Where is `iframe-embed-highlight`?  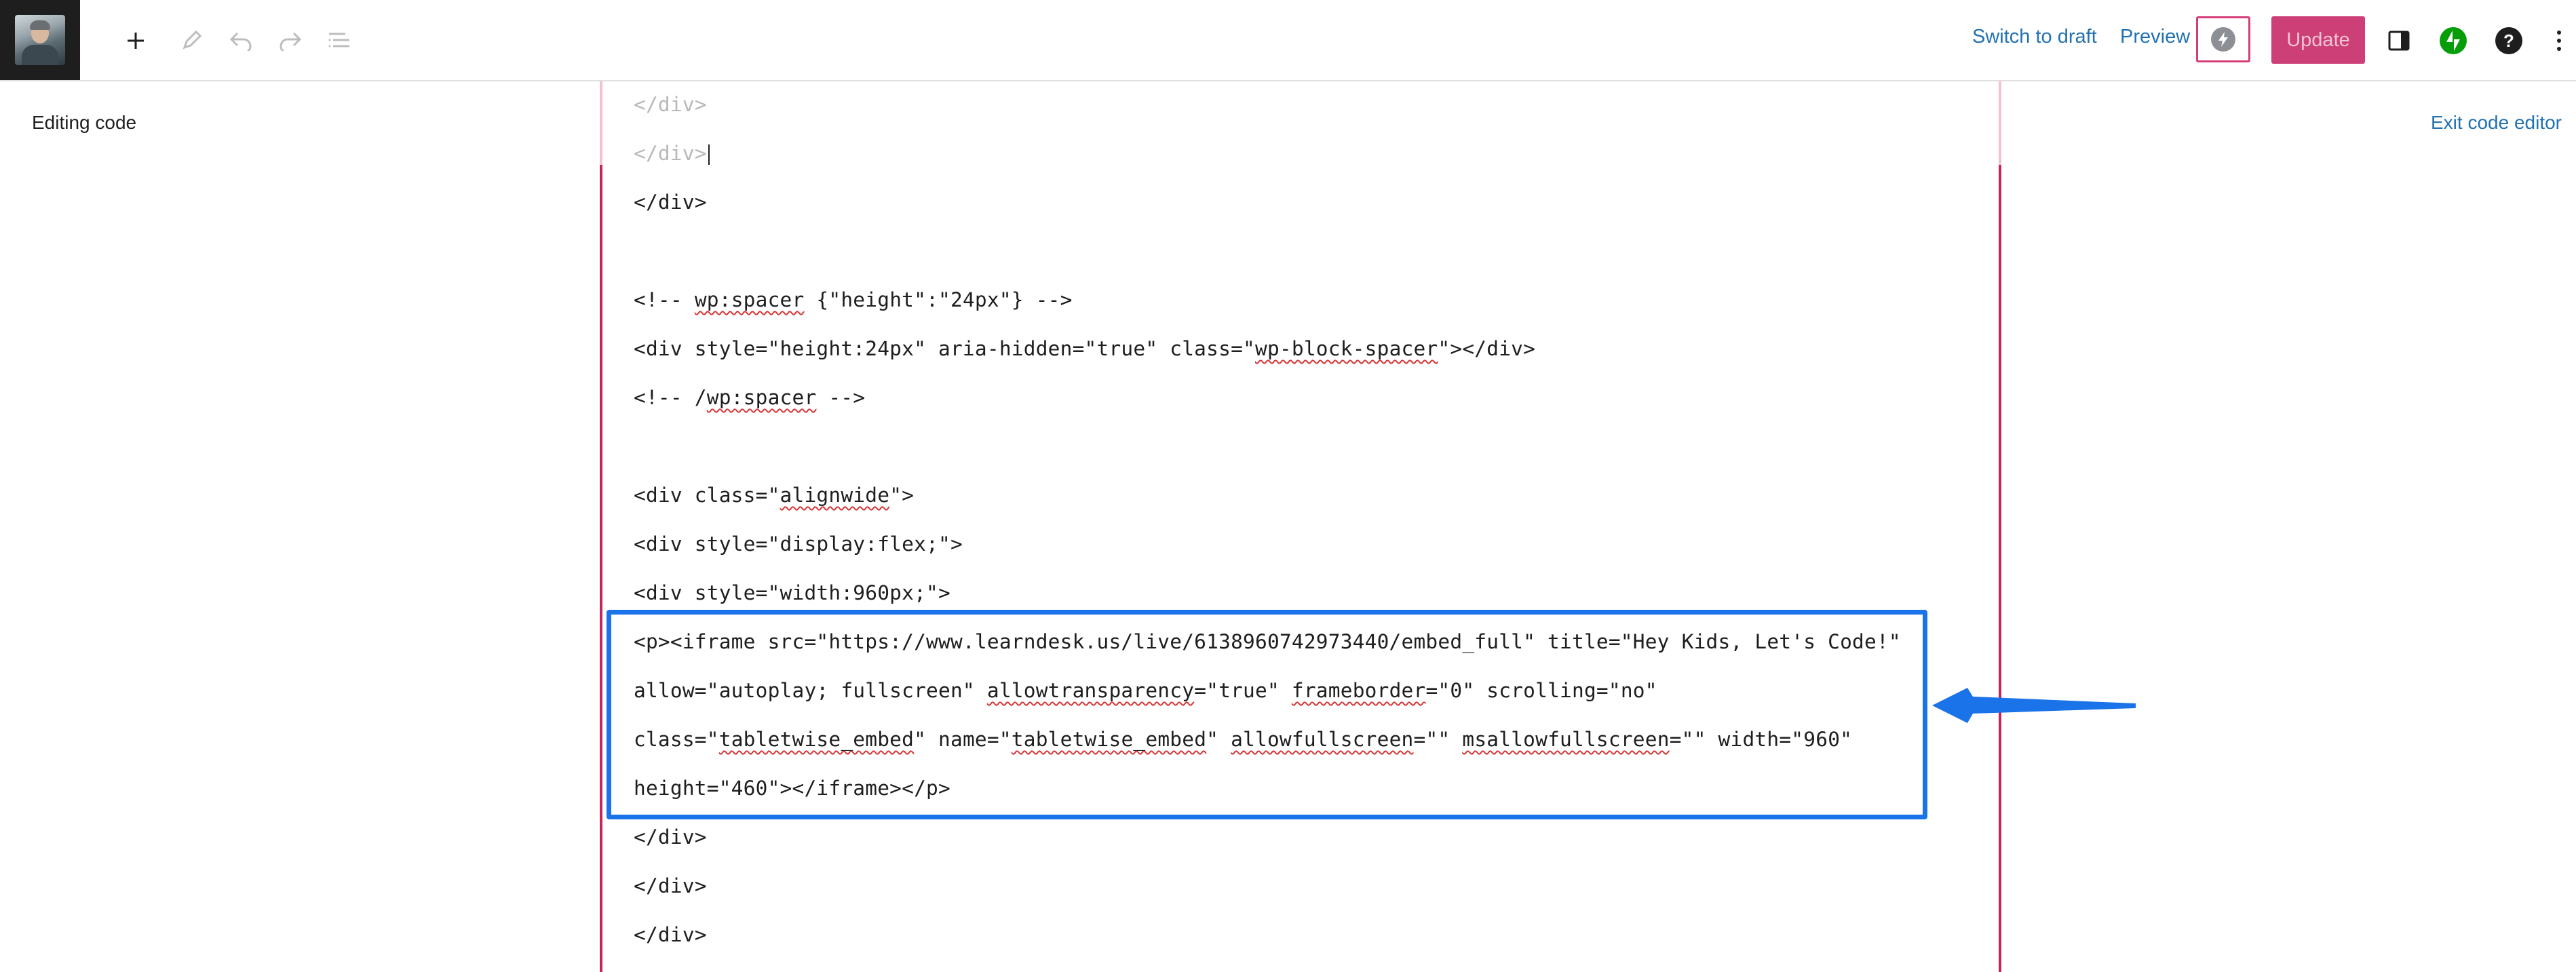
iframe-embed-highlight is located at coordinates (1267, 714).